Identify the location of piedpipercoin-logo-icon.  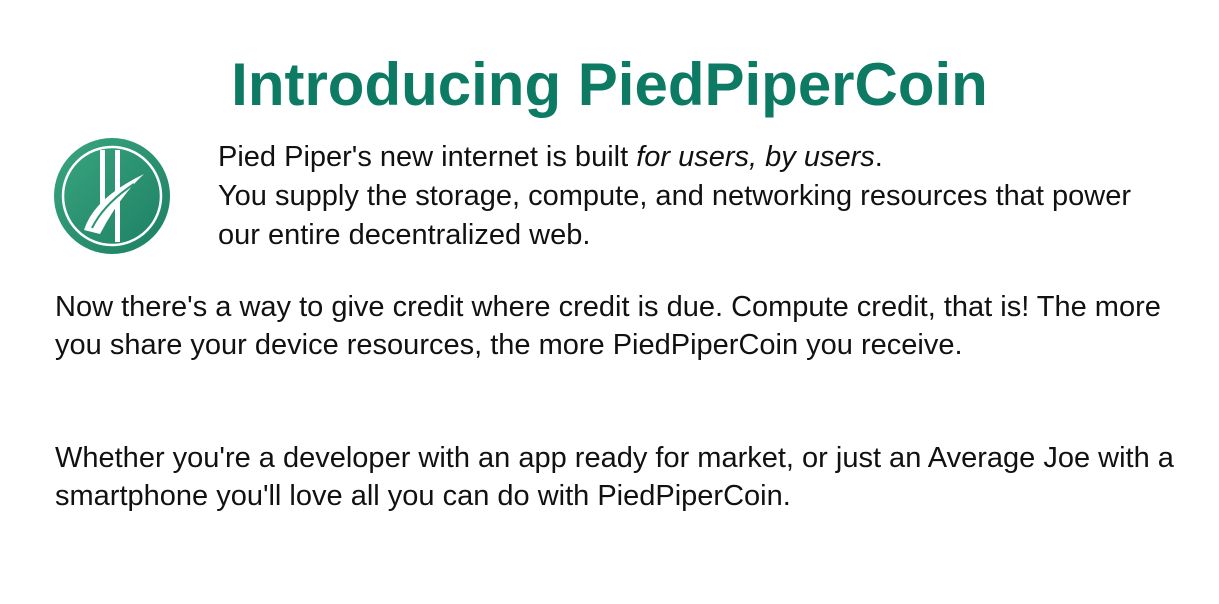
(112, 196).